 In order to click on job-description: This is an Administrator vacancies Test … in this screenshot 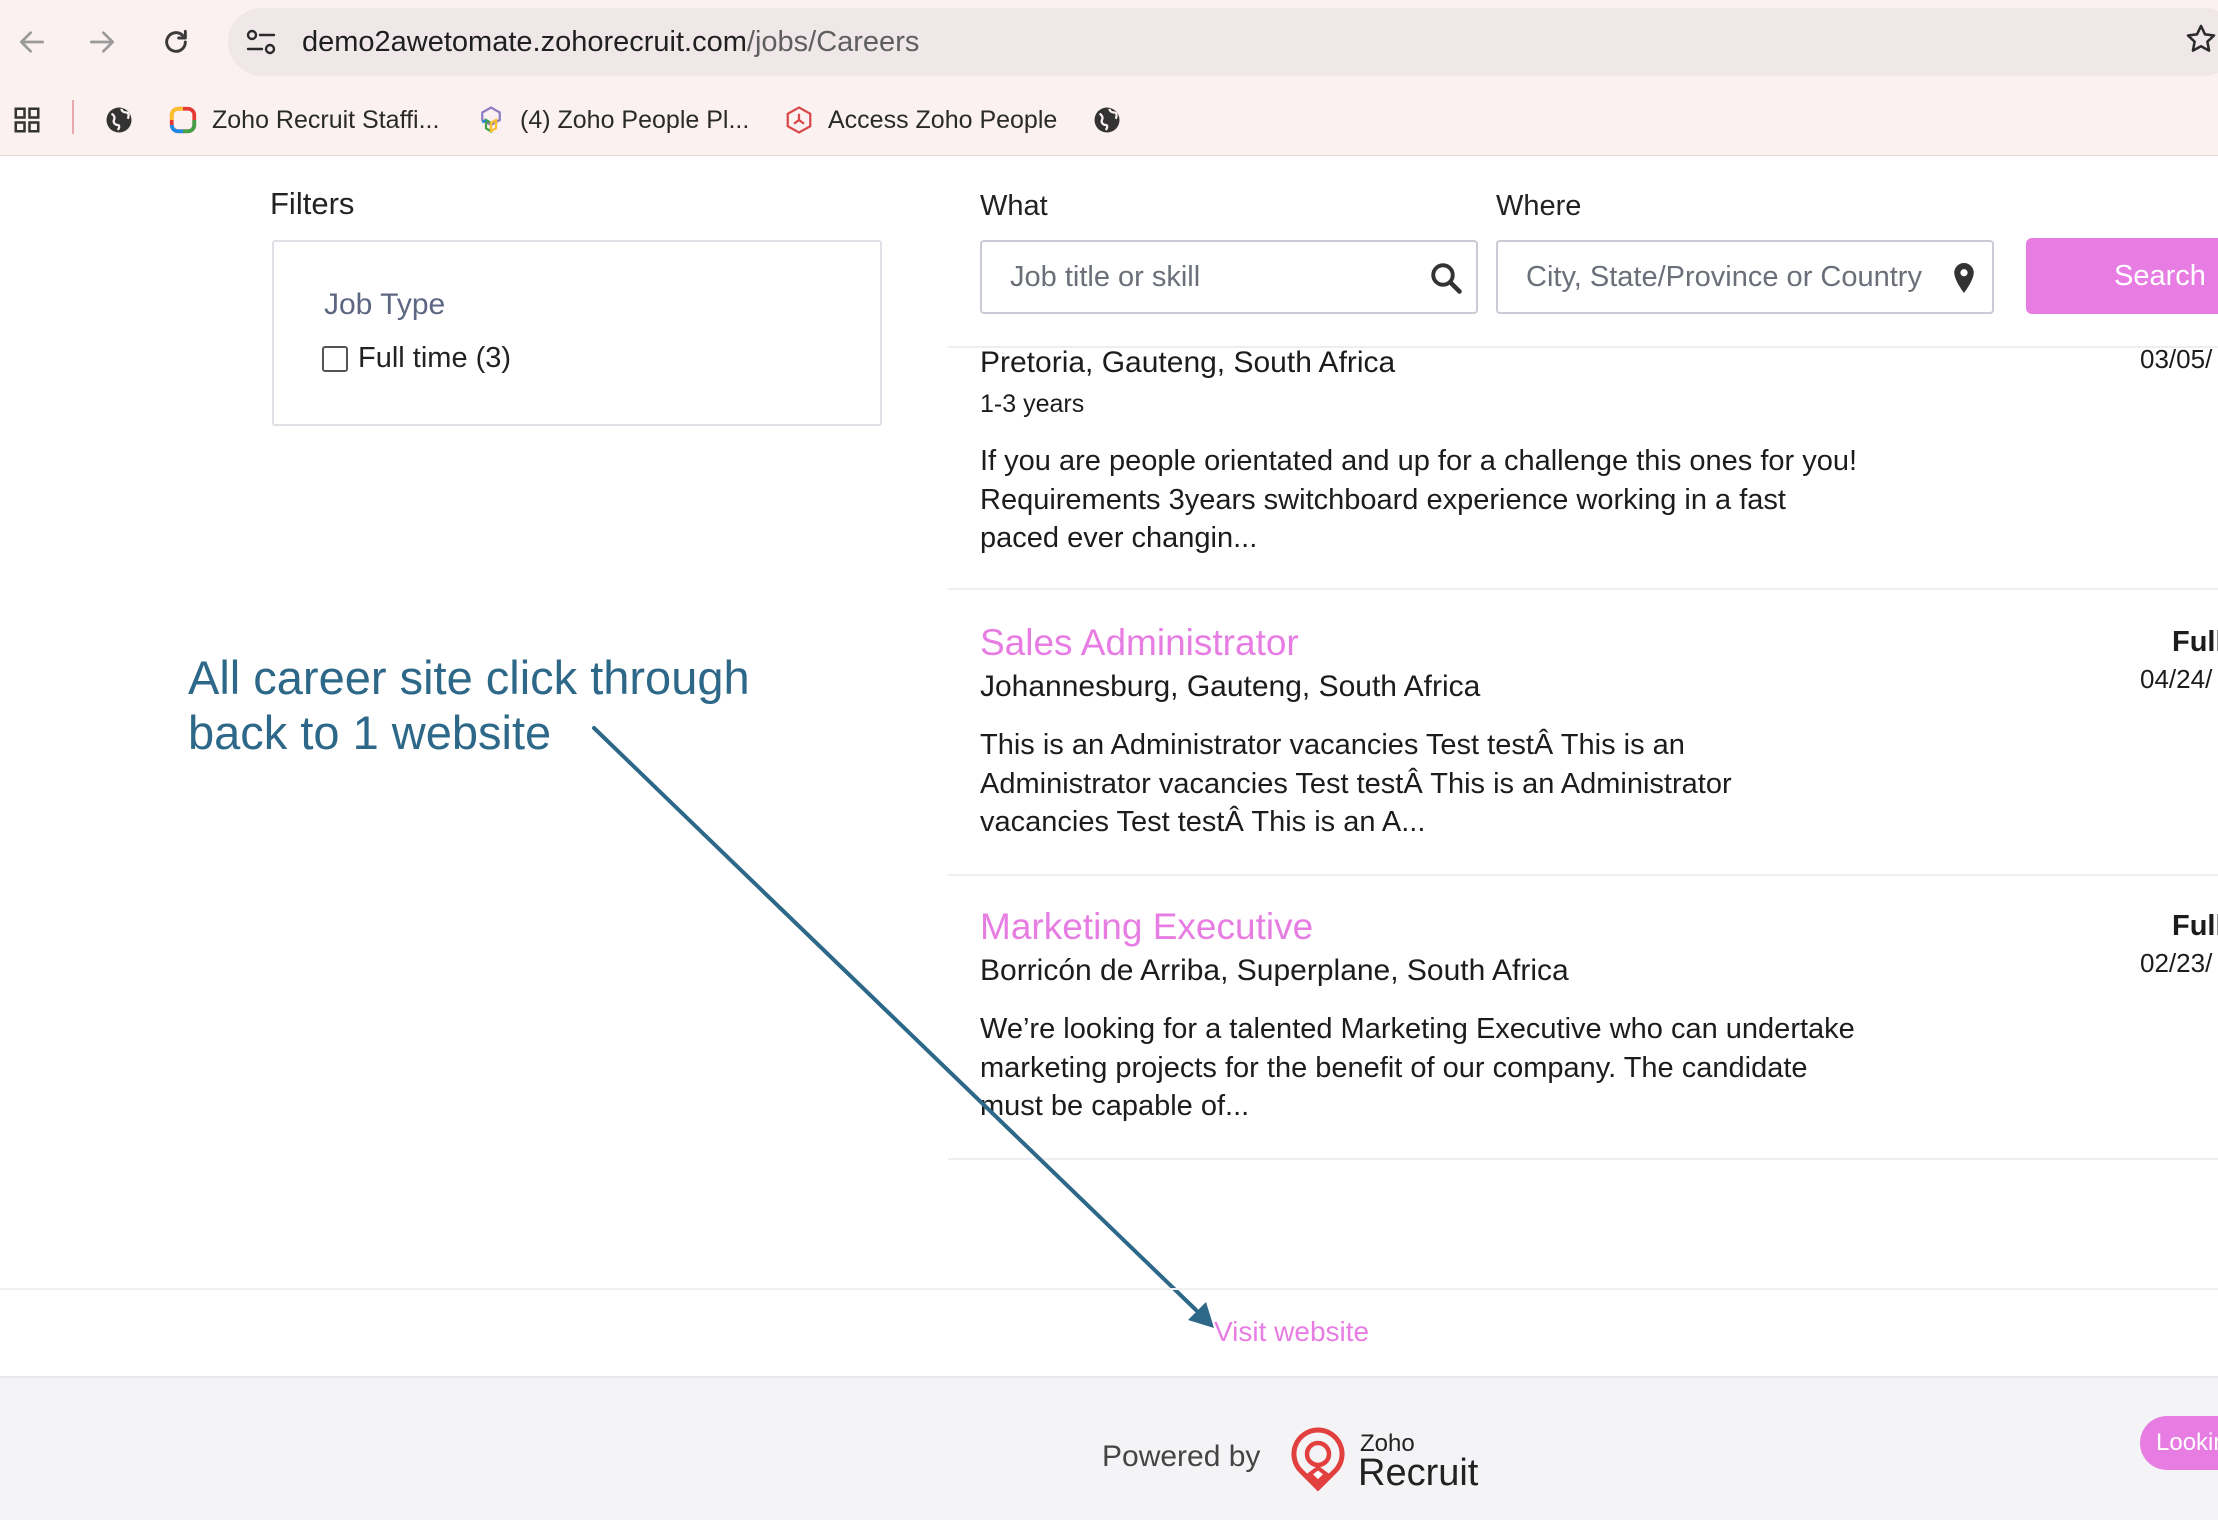, I will do `click(1356, 783)`.